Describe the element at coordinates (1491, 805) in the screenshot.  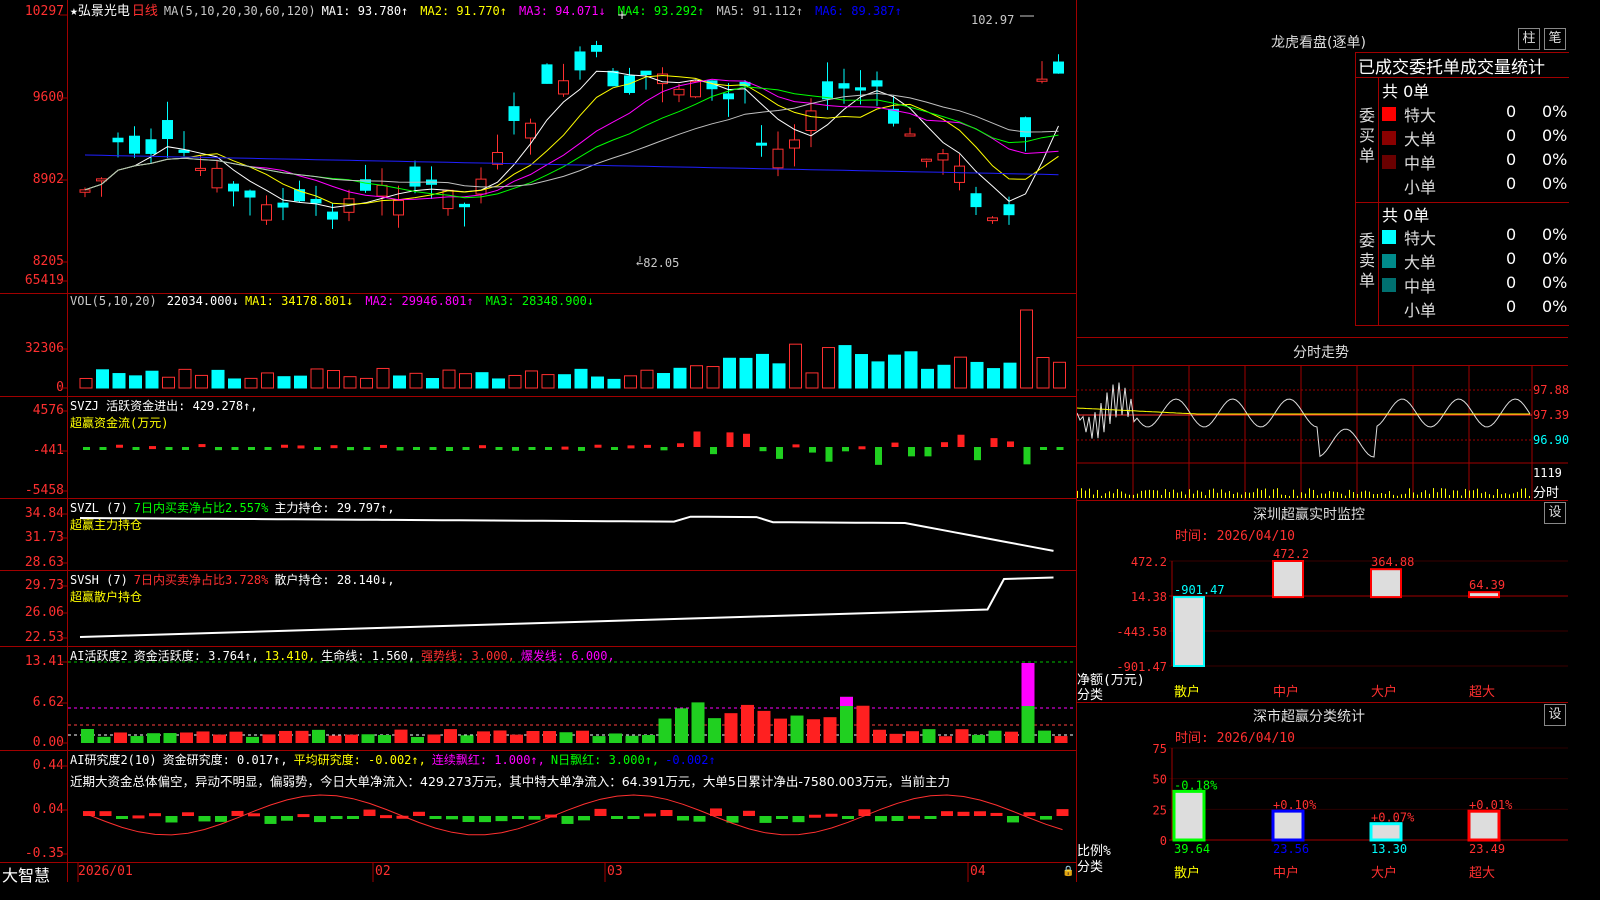
I see `classify-change-label: +0.01%` at that location.